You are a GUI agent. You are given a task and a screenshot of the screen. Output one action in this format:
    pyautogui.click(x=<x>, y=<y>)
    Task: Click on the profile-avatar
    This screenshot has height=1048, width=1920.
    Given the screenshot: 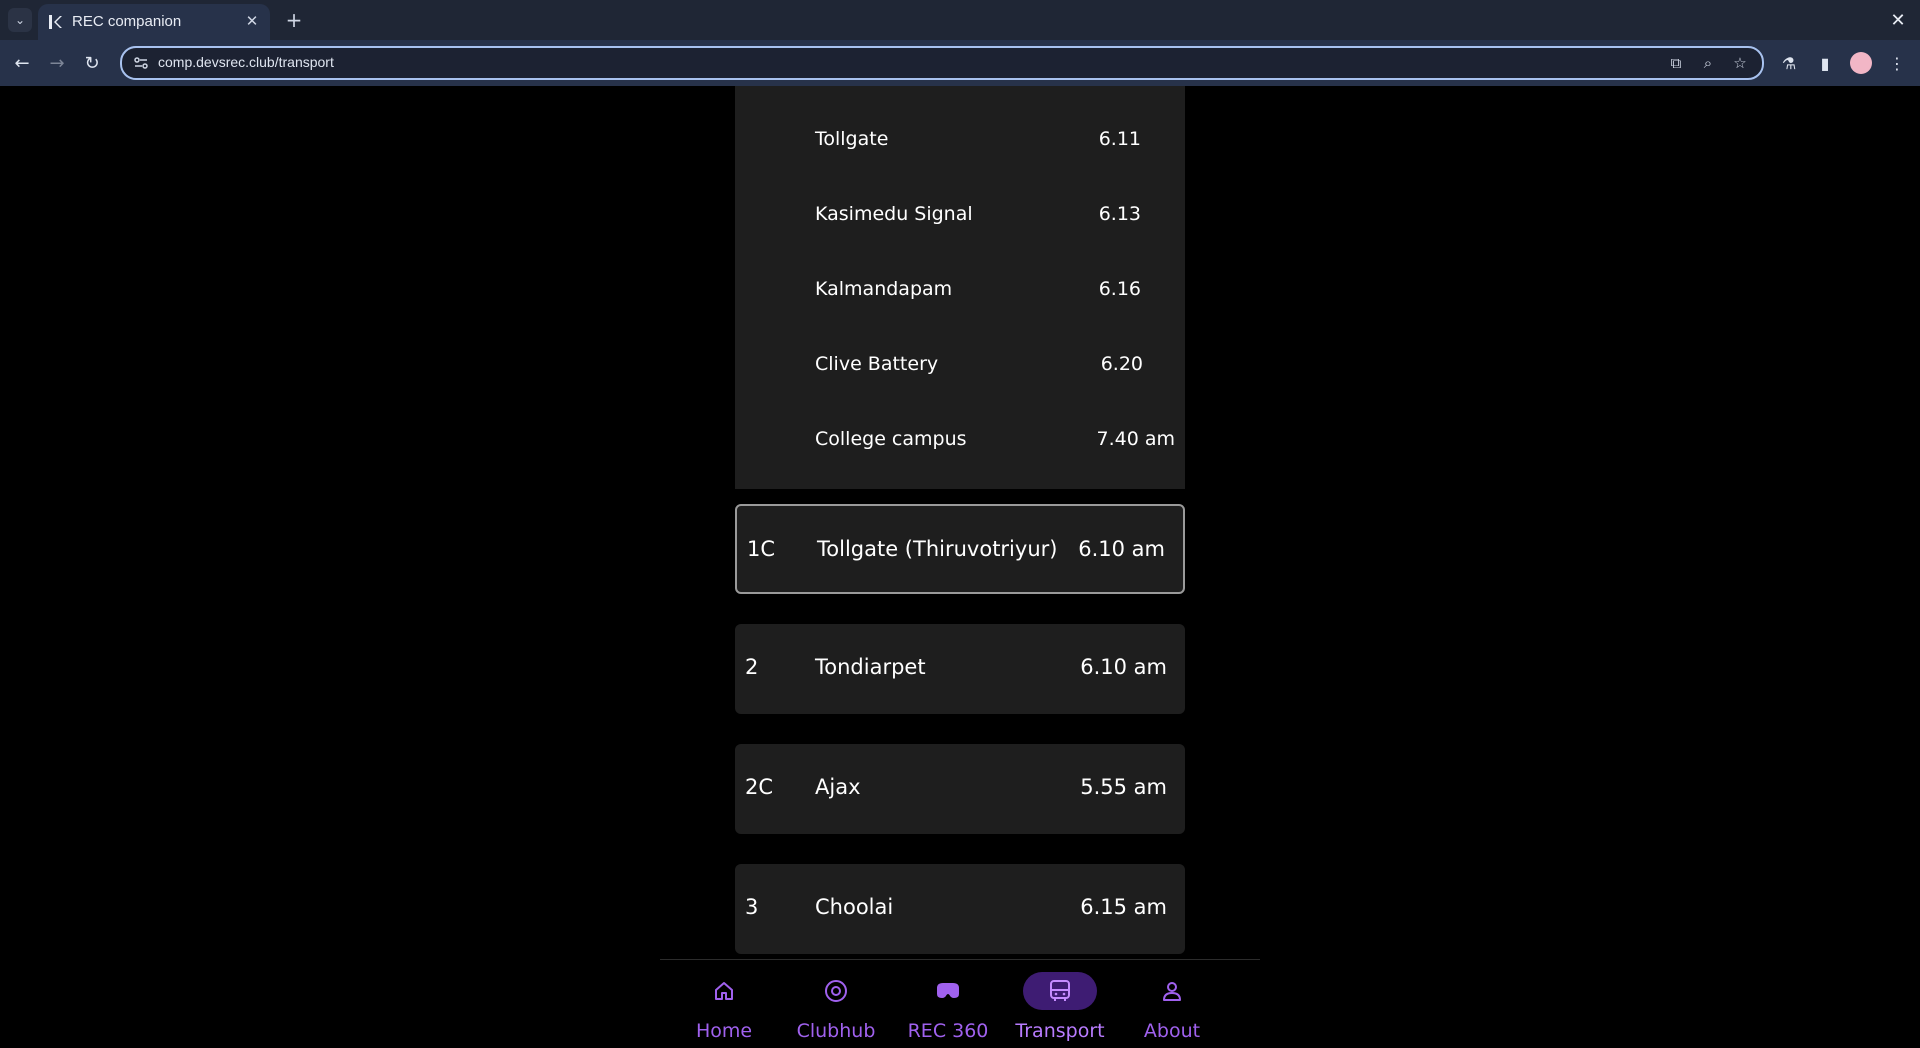 What is the action you would take?
    pyautogui.click(x=1861, y=63)
    